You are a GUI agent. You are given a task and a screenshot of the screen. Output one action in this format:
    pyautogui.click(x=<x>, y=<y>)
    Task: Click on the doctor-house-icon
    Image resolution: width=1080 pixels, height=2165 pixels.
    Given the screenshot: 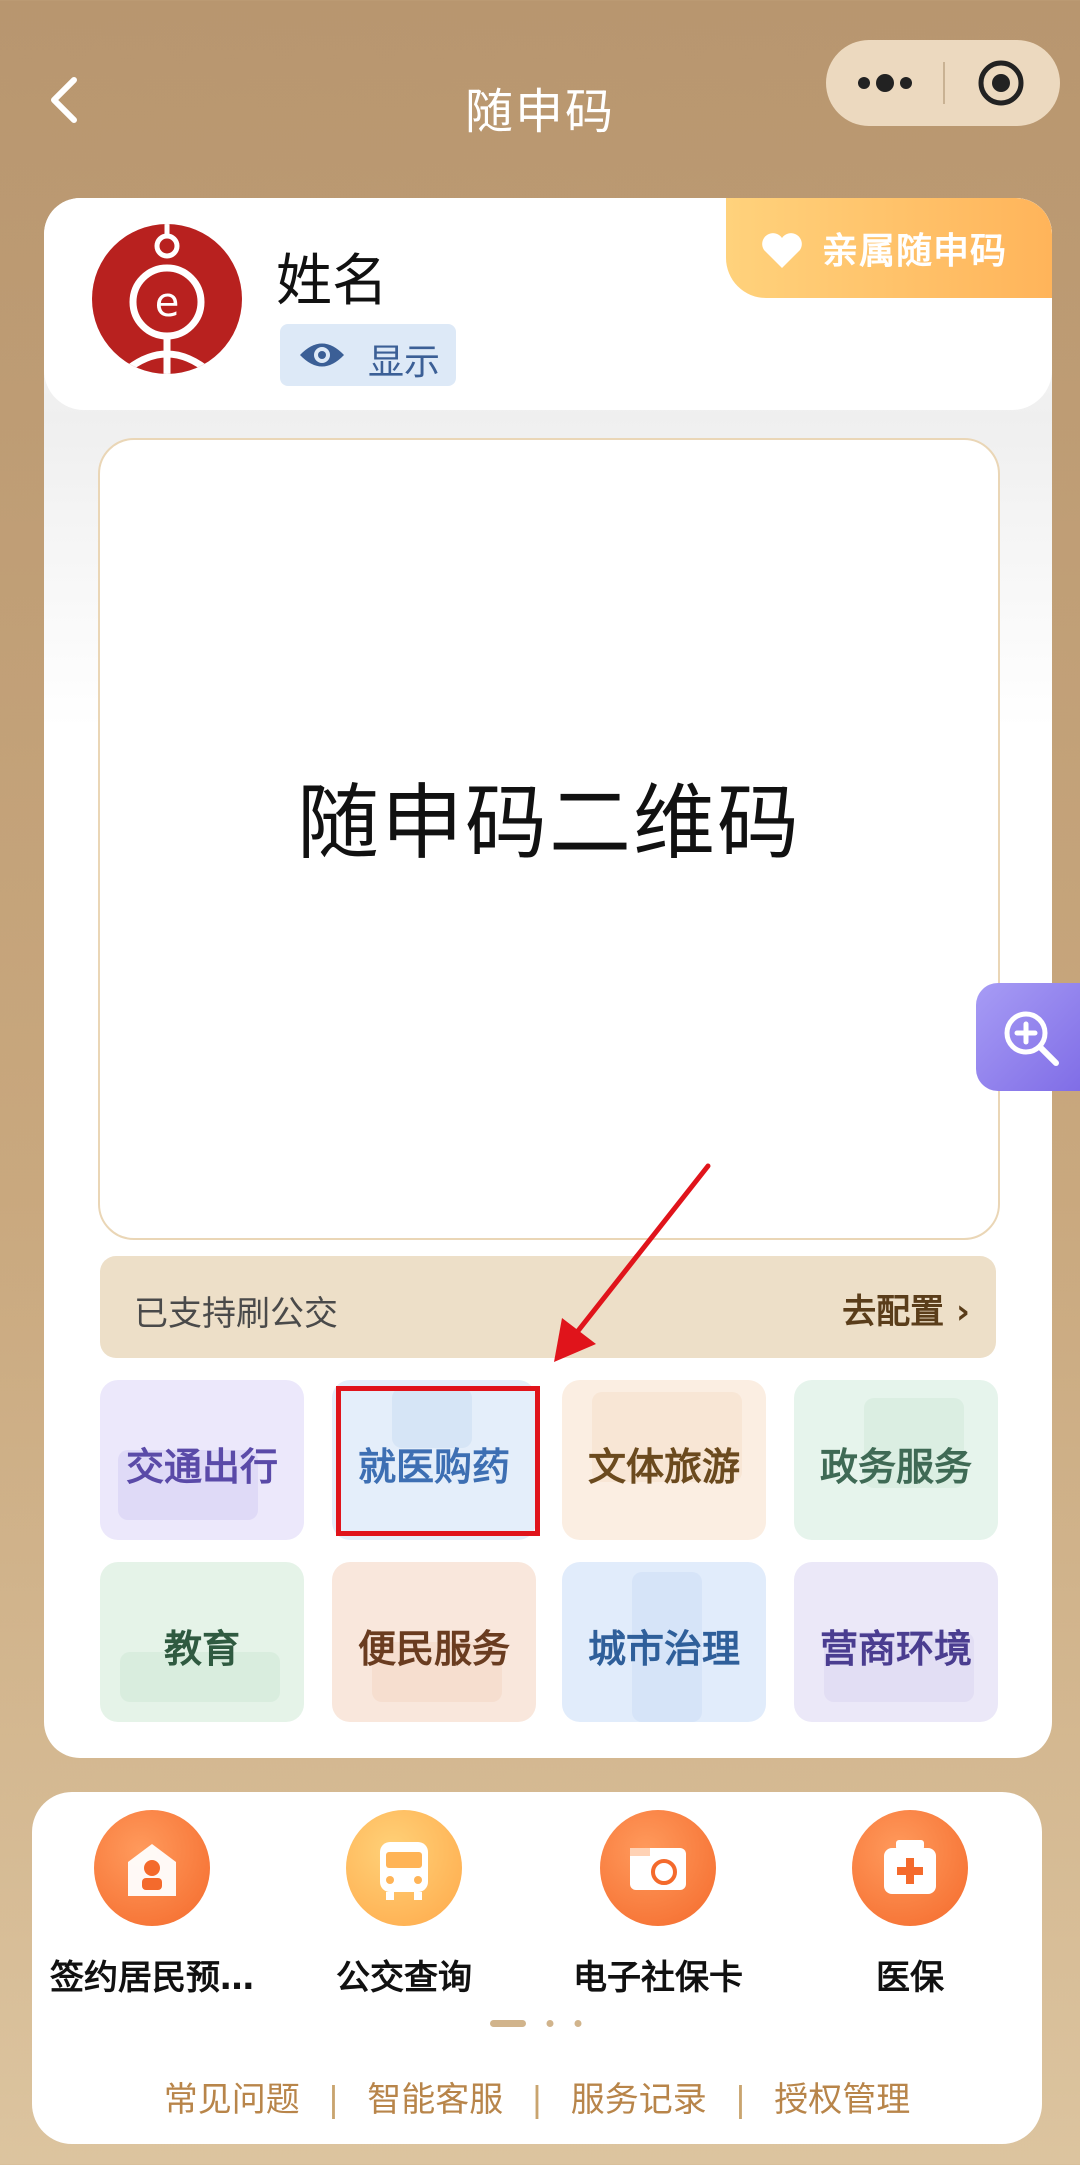 What is the action you would take?
    pyautogui.click(x=152, y=1868)
    